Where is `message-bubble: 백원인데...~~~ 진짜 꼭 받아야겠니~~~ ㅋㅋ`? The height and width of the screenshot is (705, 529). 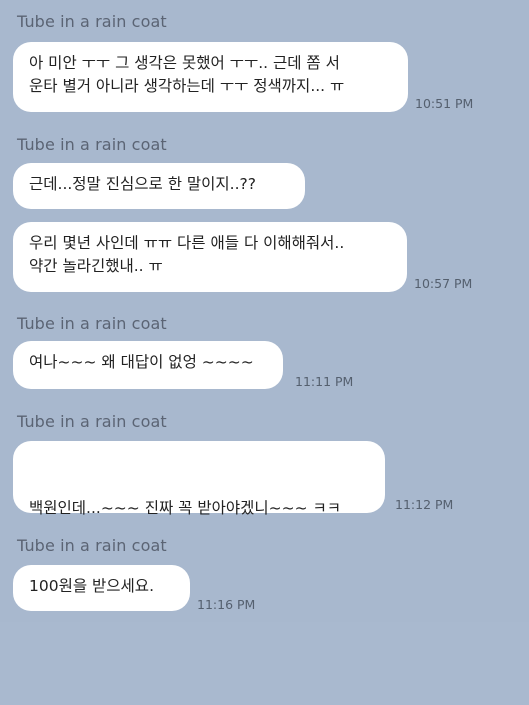 message-bubble: 백원인데...~~~ 진짜 꼭 받아야겠니~~~ ㅋㅋ is located at coordinates (199, 515).